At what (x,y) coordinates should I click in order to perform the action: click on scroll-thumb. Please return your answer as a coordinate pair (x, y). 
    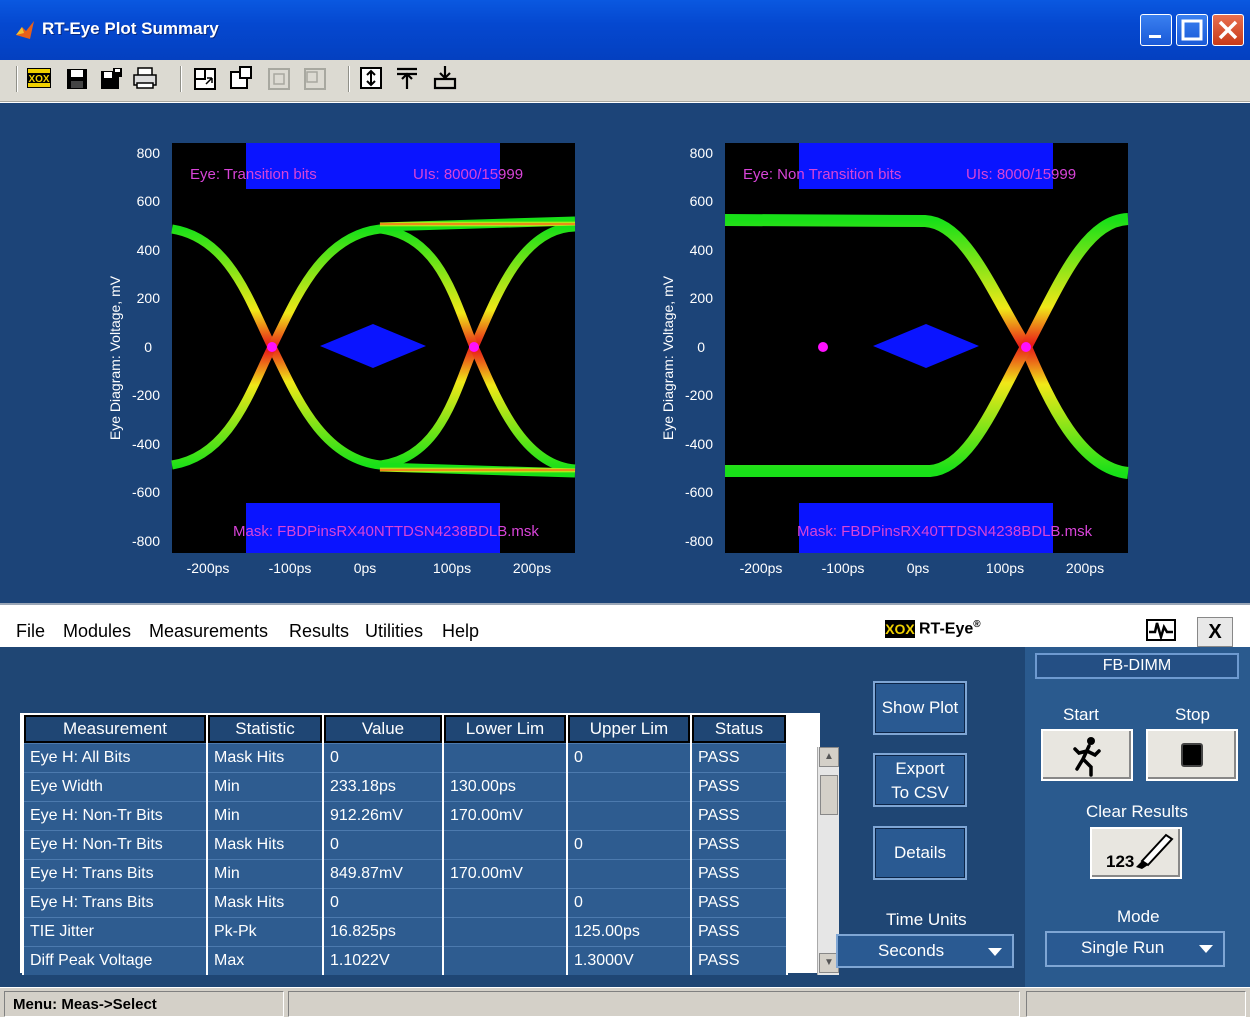
    Looking at the image, I should click on (829, 795).